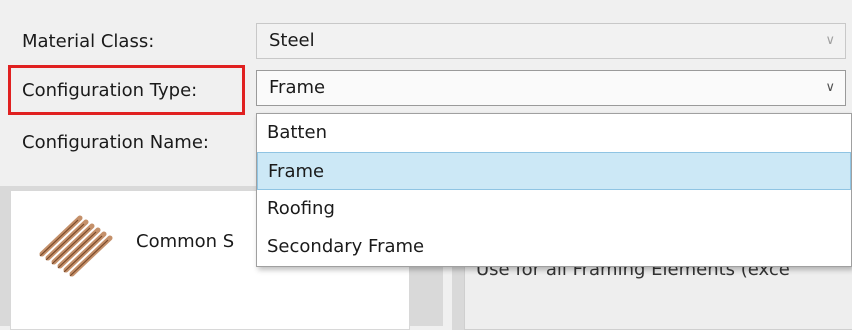 This screenshot has width=852, height=330. I want to click on material-class-label: Material Class:, so click(88, 41).